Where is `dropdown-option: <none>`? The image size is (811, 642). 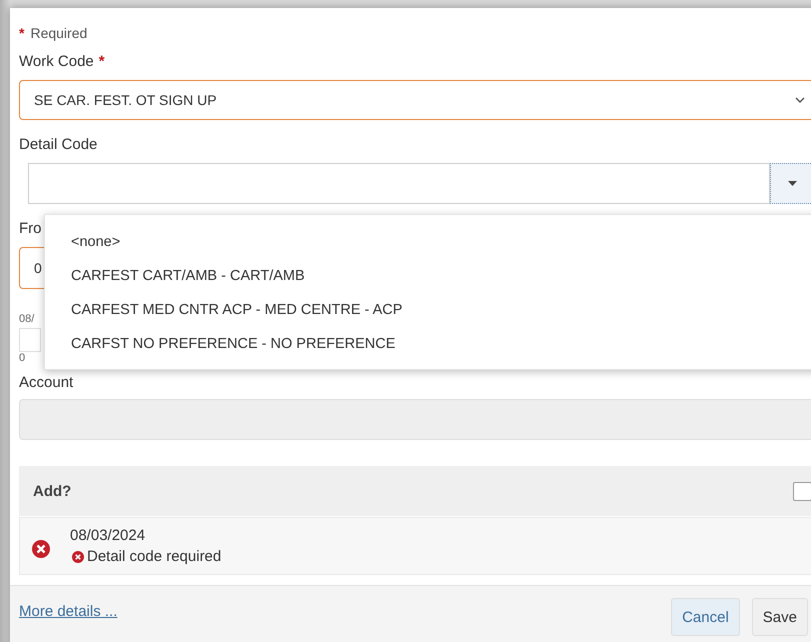 dropdown-option: <none> is located at coordinates (428, 242).